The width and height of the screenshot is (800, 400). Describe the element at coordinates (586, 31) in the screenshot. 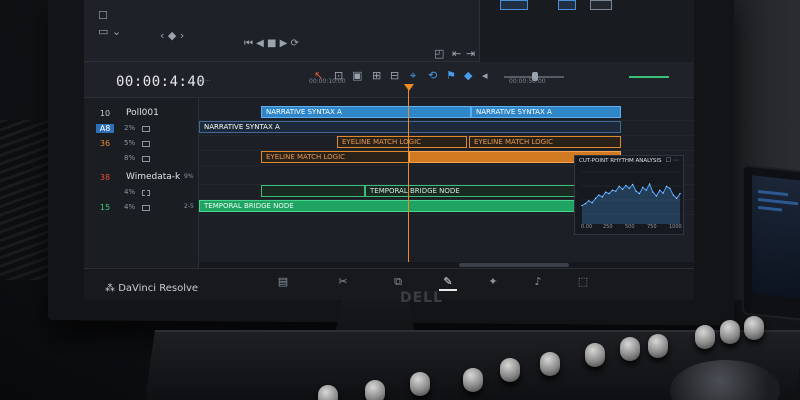

I see `node-viewer` at that location.